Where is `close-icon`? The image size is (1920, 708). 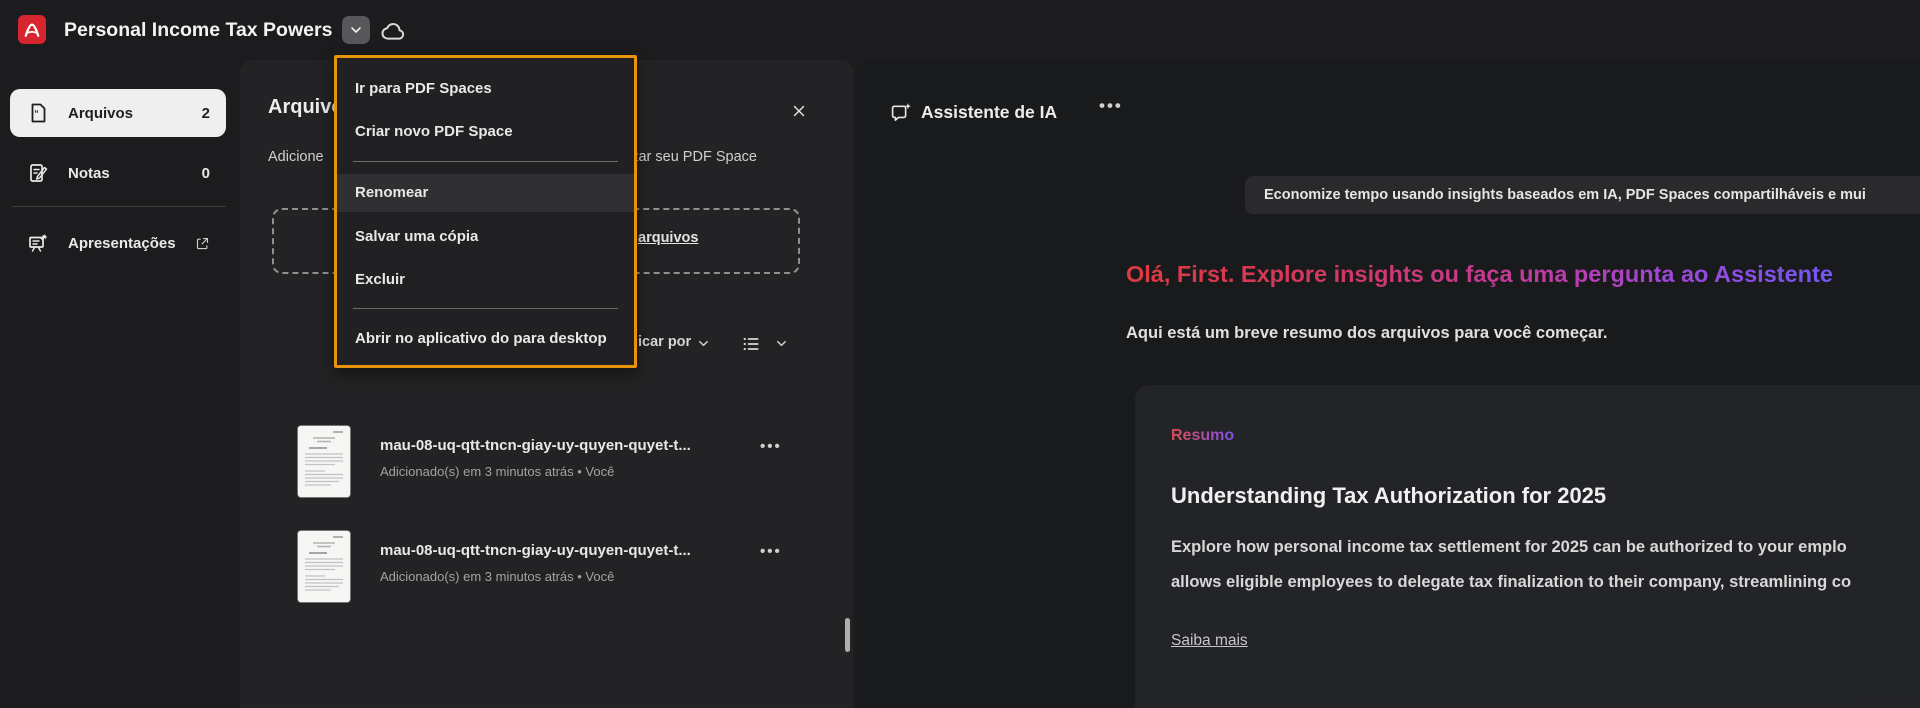 close-icon is located at coordinates (799, 111).